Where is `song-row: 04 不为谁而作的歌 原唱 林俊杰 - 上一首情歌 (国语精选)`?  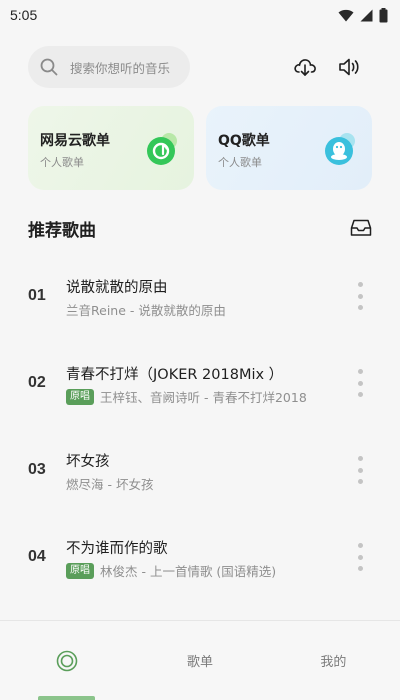
song-row: 04 不为谁而作的歌 原唱 林俊杰 - 上一首情歌 (国语精选) is located at coordinates (200, 566).